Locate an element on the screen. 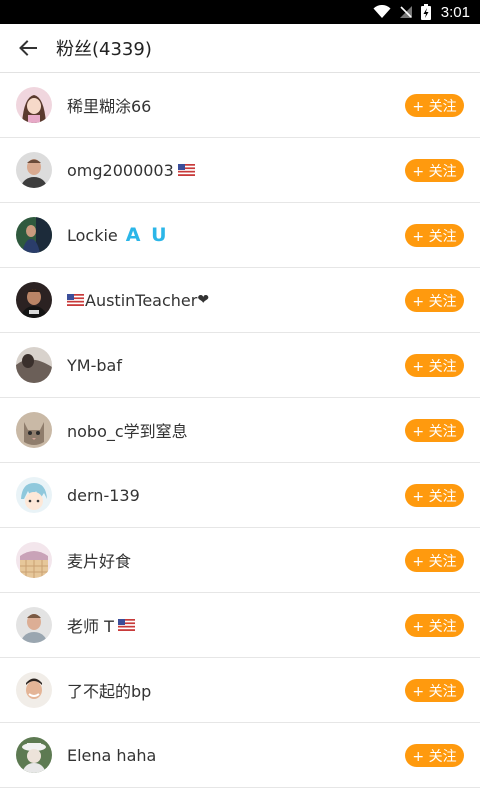 Image resolution: width=480 pixels, height=800 pixels. fan-name: 稀里糊涂66 is located at coordinates (109, 106).